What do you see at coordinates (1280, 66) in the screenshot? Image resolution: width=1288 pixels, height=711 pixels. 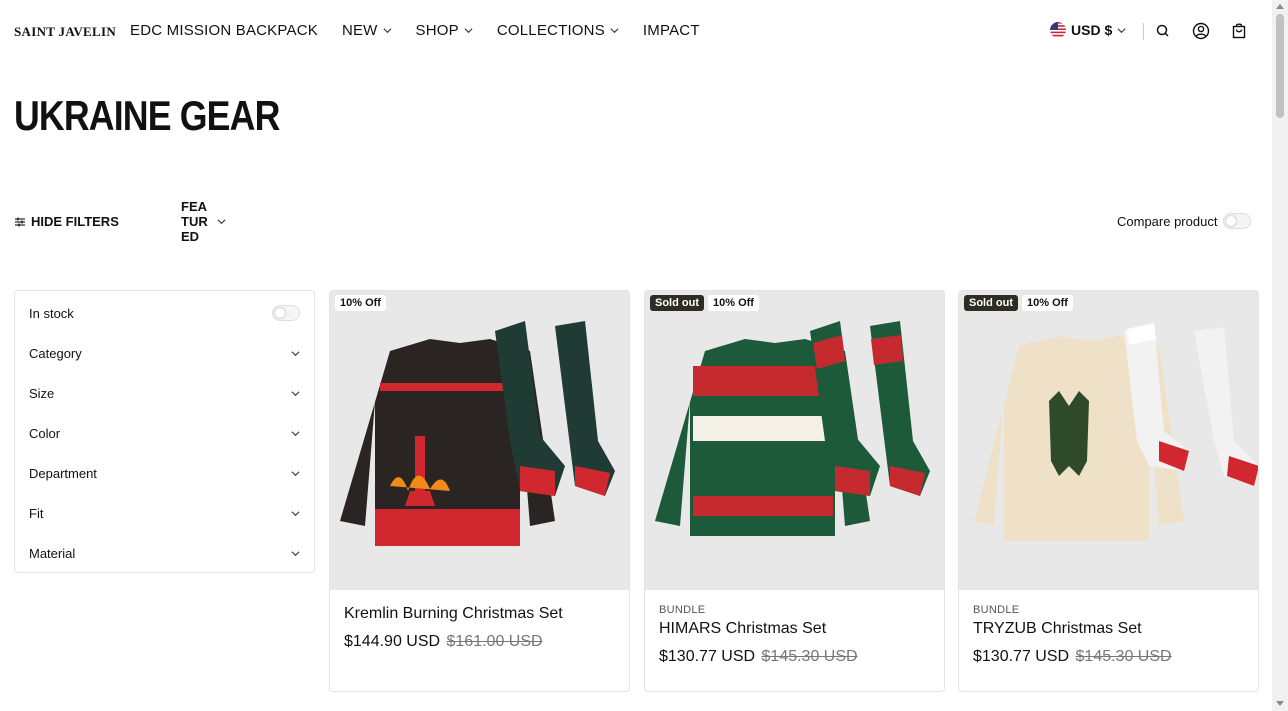 I see `scroll-thumb` at bounding box center [1280, 66].